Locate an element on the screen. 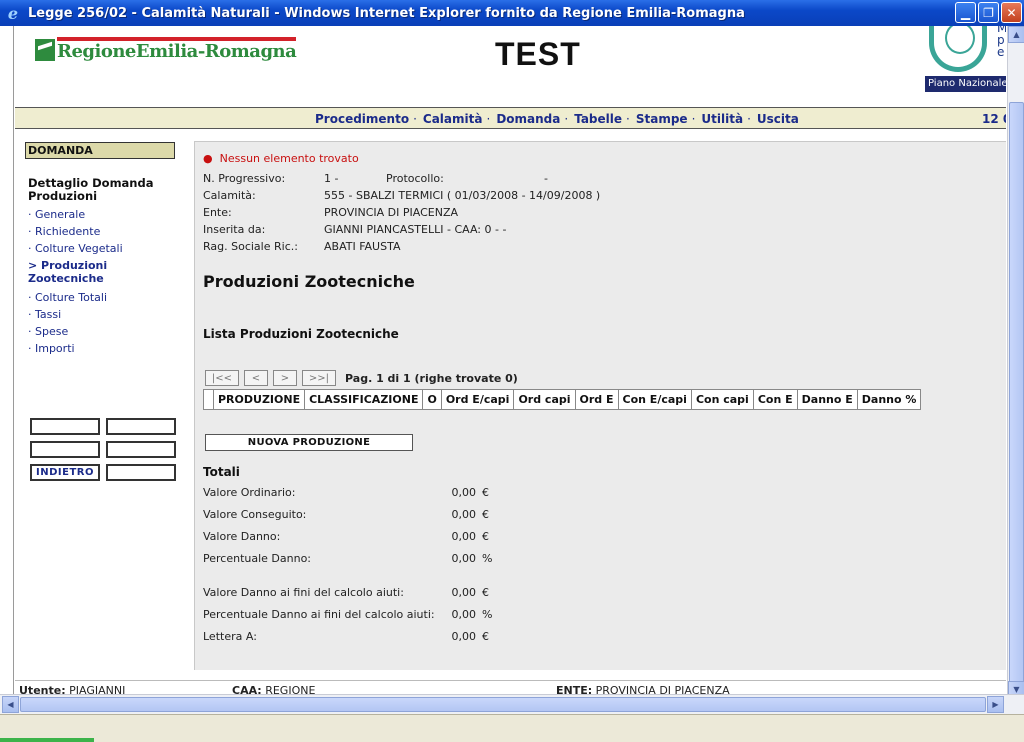 The height and width of the screenshot is (742, 1024). sidebar-link: > Produzioni Zootecniche is located at coordinates (105, 272).